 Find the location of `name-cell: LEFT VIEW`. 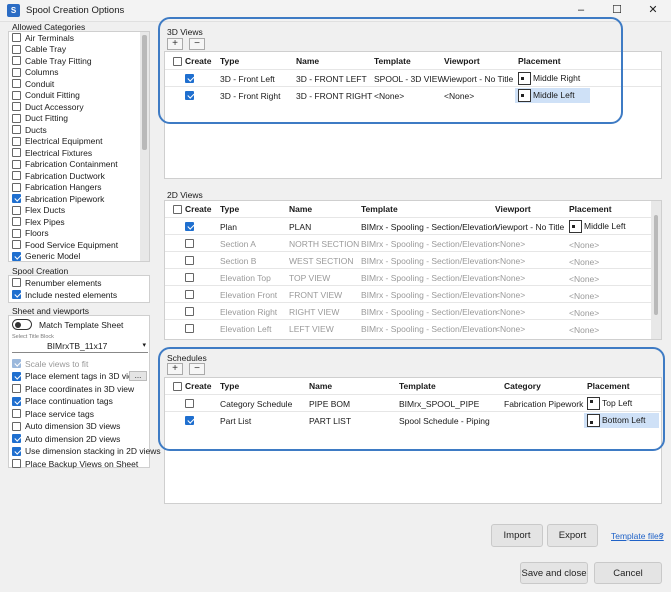

name-cell: LEFT VIEW is located at coordinates (311, 329).